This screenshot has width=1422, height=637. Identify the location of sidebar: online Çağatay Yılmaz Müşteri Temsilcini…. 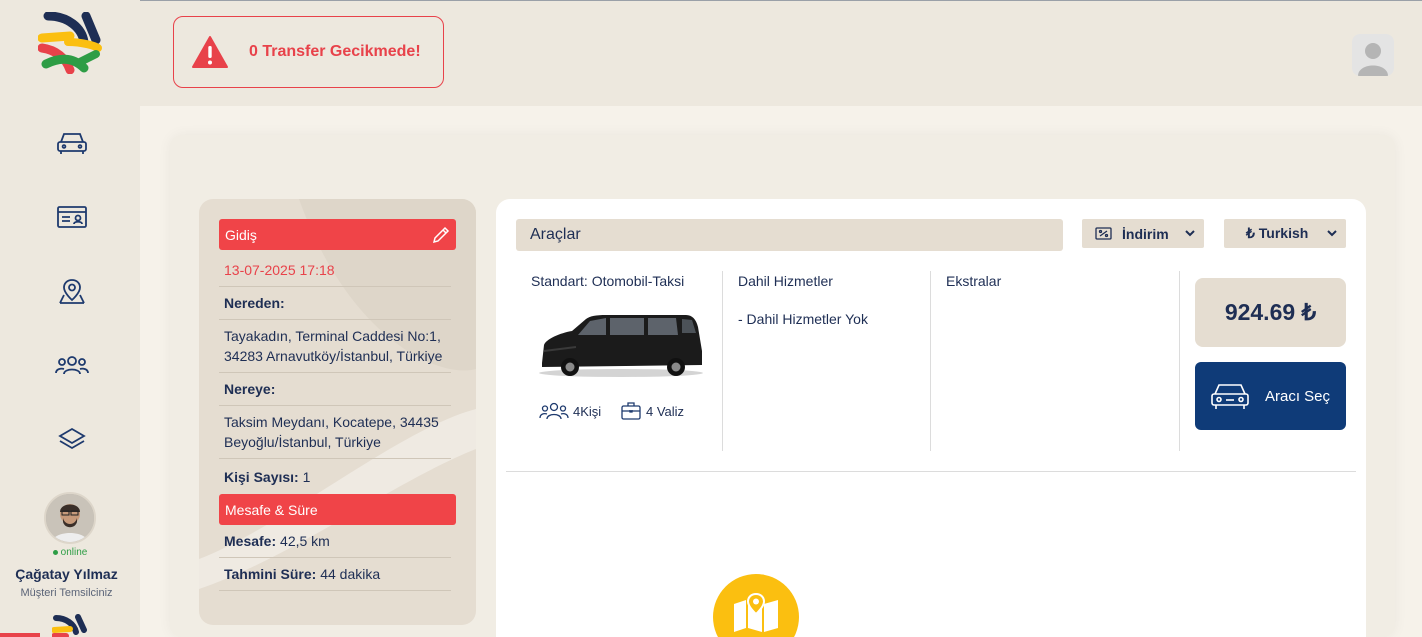
(70, 318).